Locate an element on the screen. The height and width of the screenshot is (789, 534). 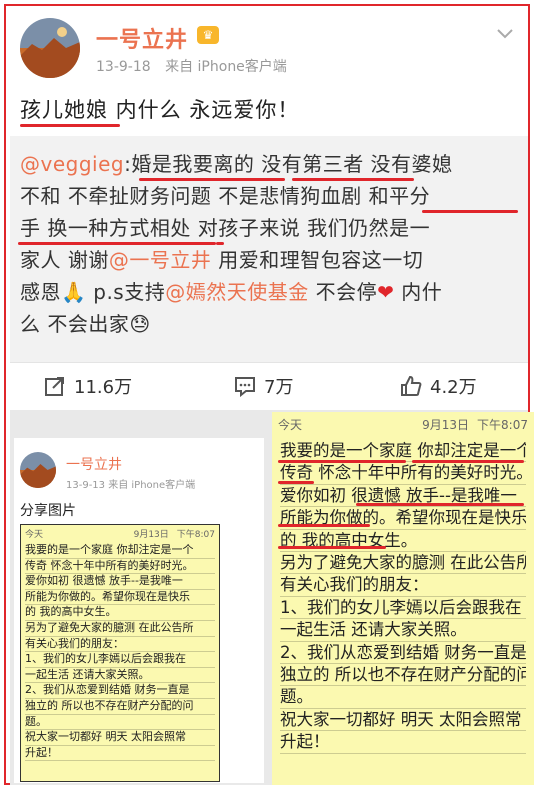
repost-line: 手 换一种方式相处 对孩子来说 我们仍然是一 is located at coordinates (270, 228).